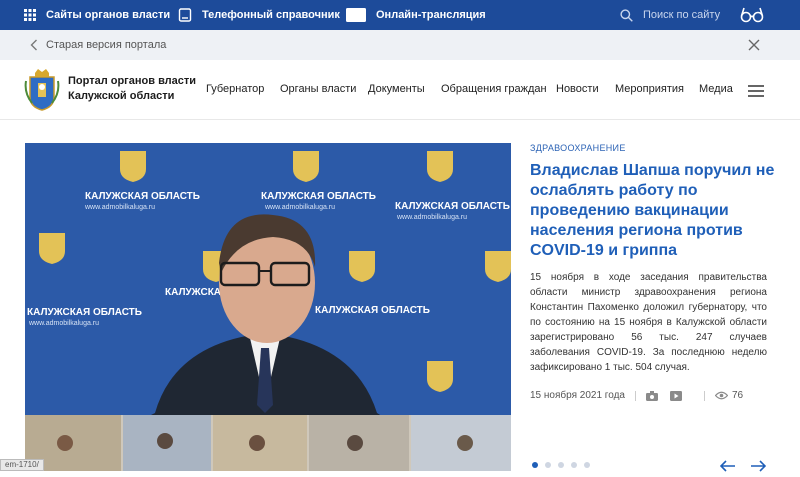 This screenshot has height=477, width=800. I want to click on nav-documents: Документы, so click(396, 89).